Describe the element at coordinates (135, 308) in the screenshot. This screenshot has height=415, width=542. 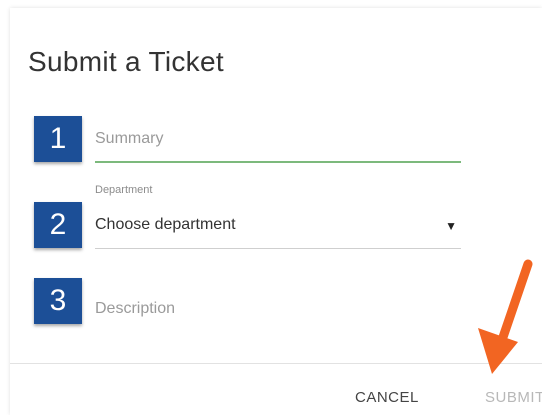
I see `description-placeholder: Description` at that location.